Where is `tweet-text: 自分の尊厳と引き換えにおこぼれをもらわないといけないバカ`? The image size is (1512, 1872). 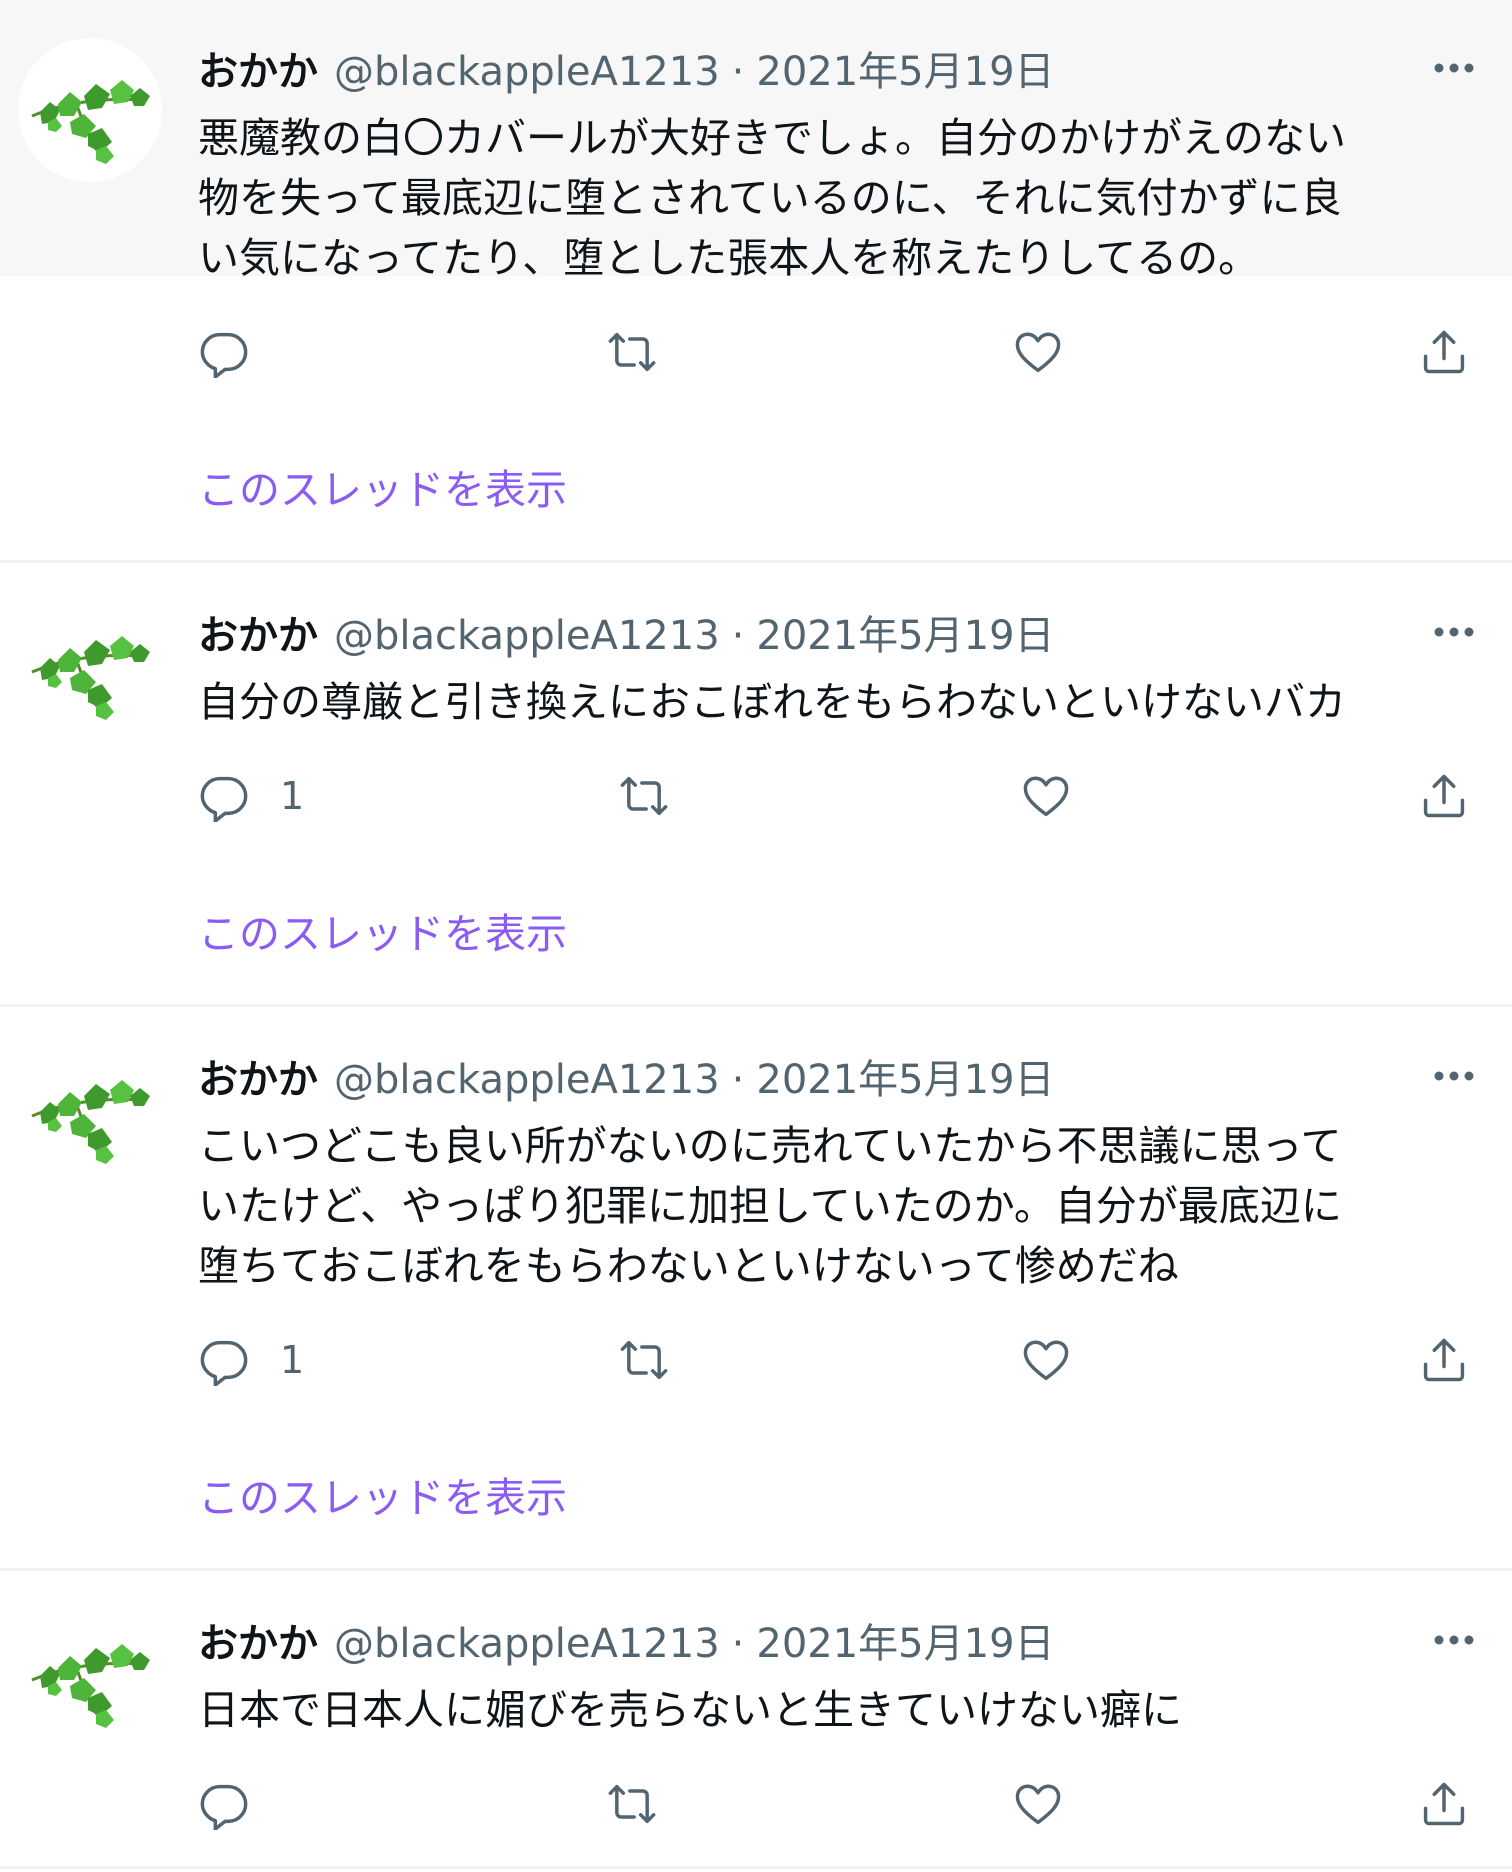
tweet-text: 自分の尊厳と引き換えにおこぼれをもらわないといけないバカ is located at coordinates (772, 702).